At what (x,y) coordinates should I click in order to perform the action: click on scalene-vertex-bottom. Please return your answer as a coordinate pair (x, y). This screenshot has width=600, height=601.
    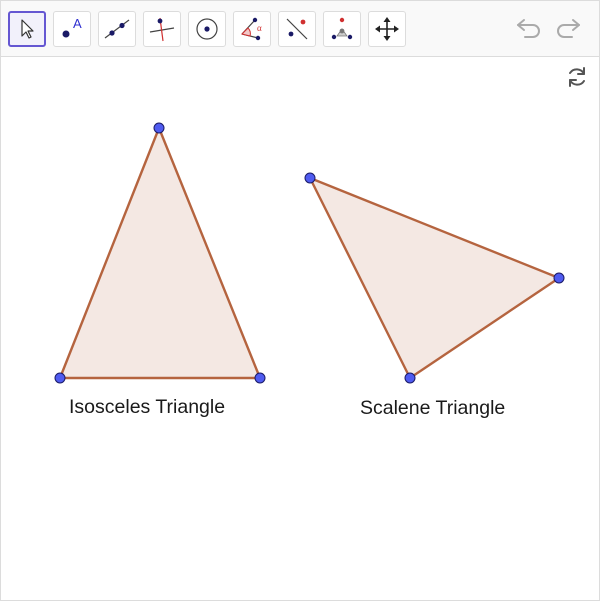
    Looking at the image, I should click on (410, 378).